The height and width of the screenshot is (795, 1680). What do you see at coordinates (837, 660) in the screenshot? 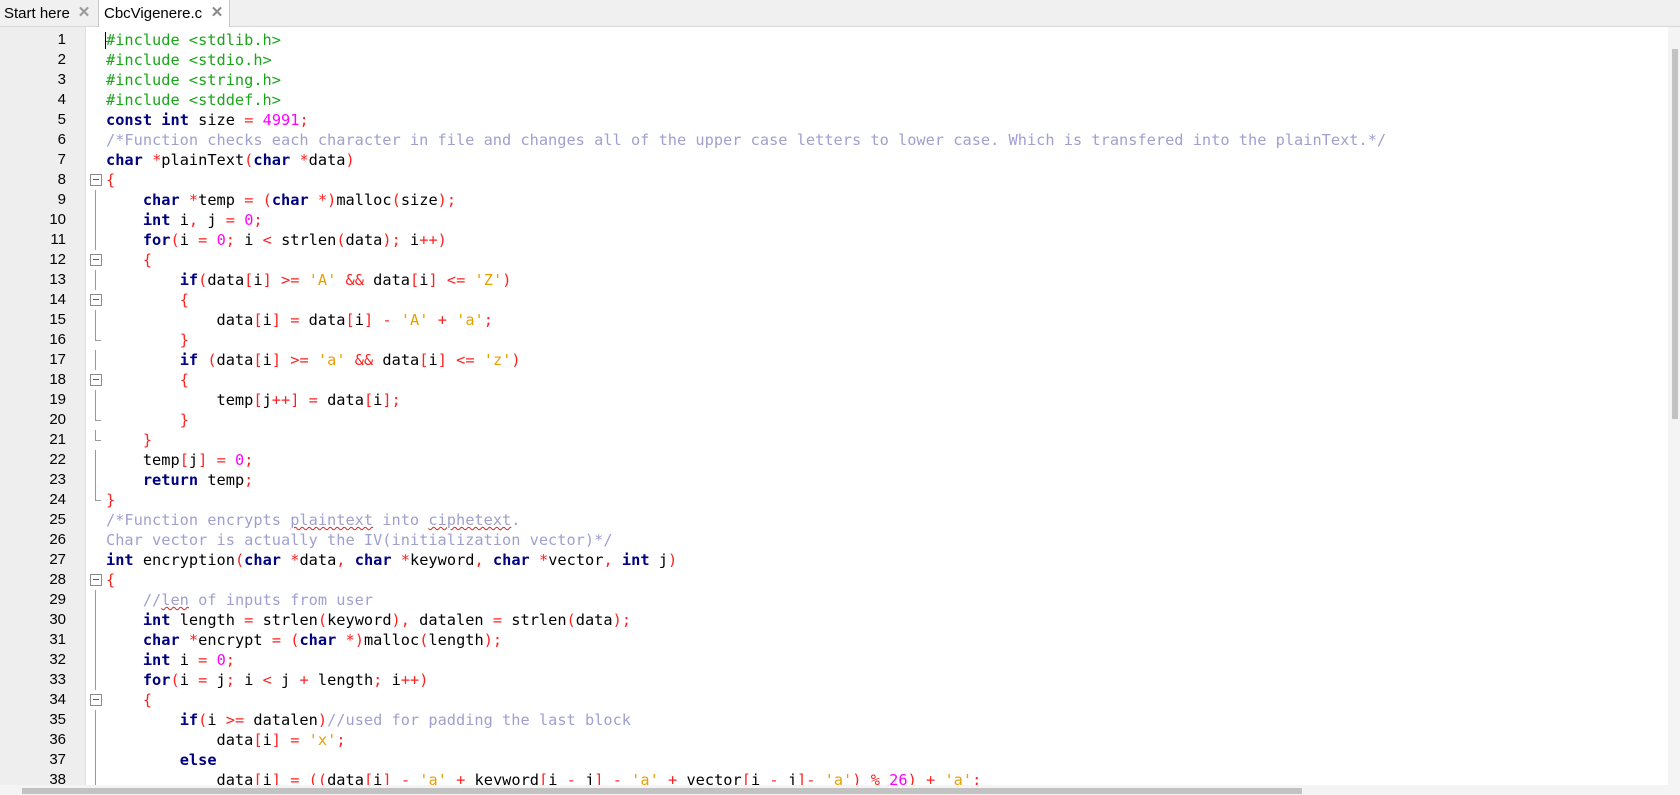
I see `code-line: 32 int i = 0;` at bounding box center [837, 660].